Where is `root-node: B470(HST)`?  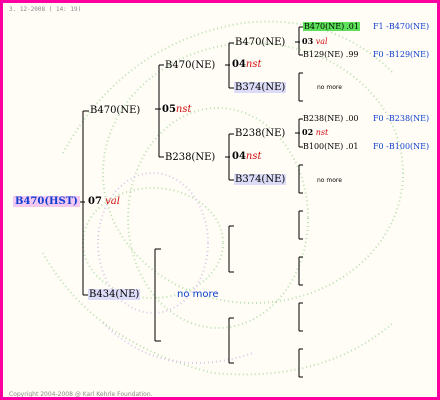
root-node: B470(HST) is located at coordinates (46, 201).